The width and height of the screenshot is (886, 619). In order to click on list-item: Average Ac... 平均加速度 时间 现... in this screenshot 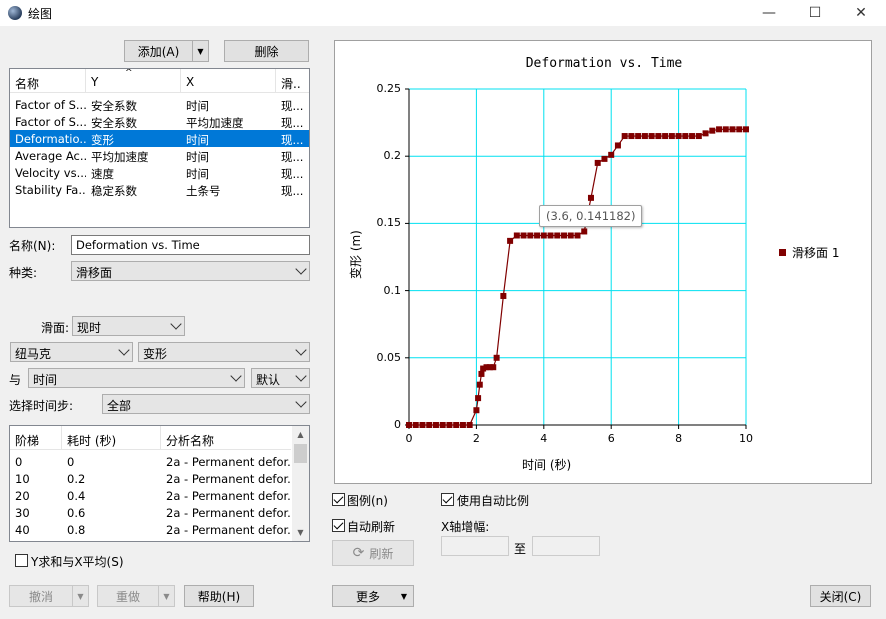, I will do `click(159, 155)`.